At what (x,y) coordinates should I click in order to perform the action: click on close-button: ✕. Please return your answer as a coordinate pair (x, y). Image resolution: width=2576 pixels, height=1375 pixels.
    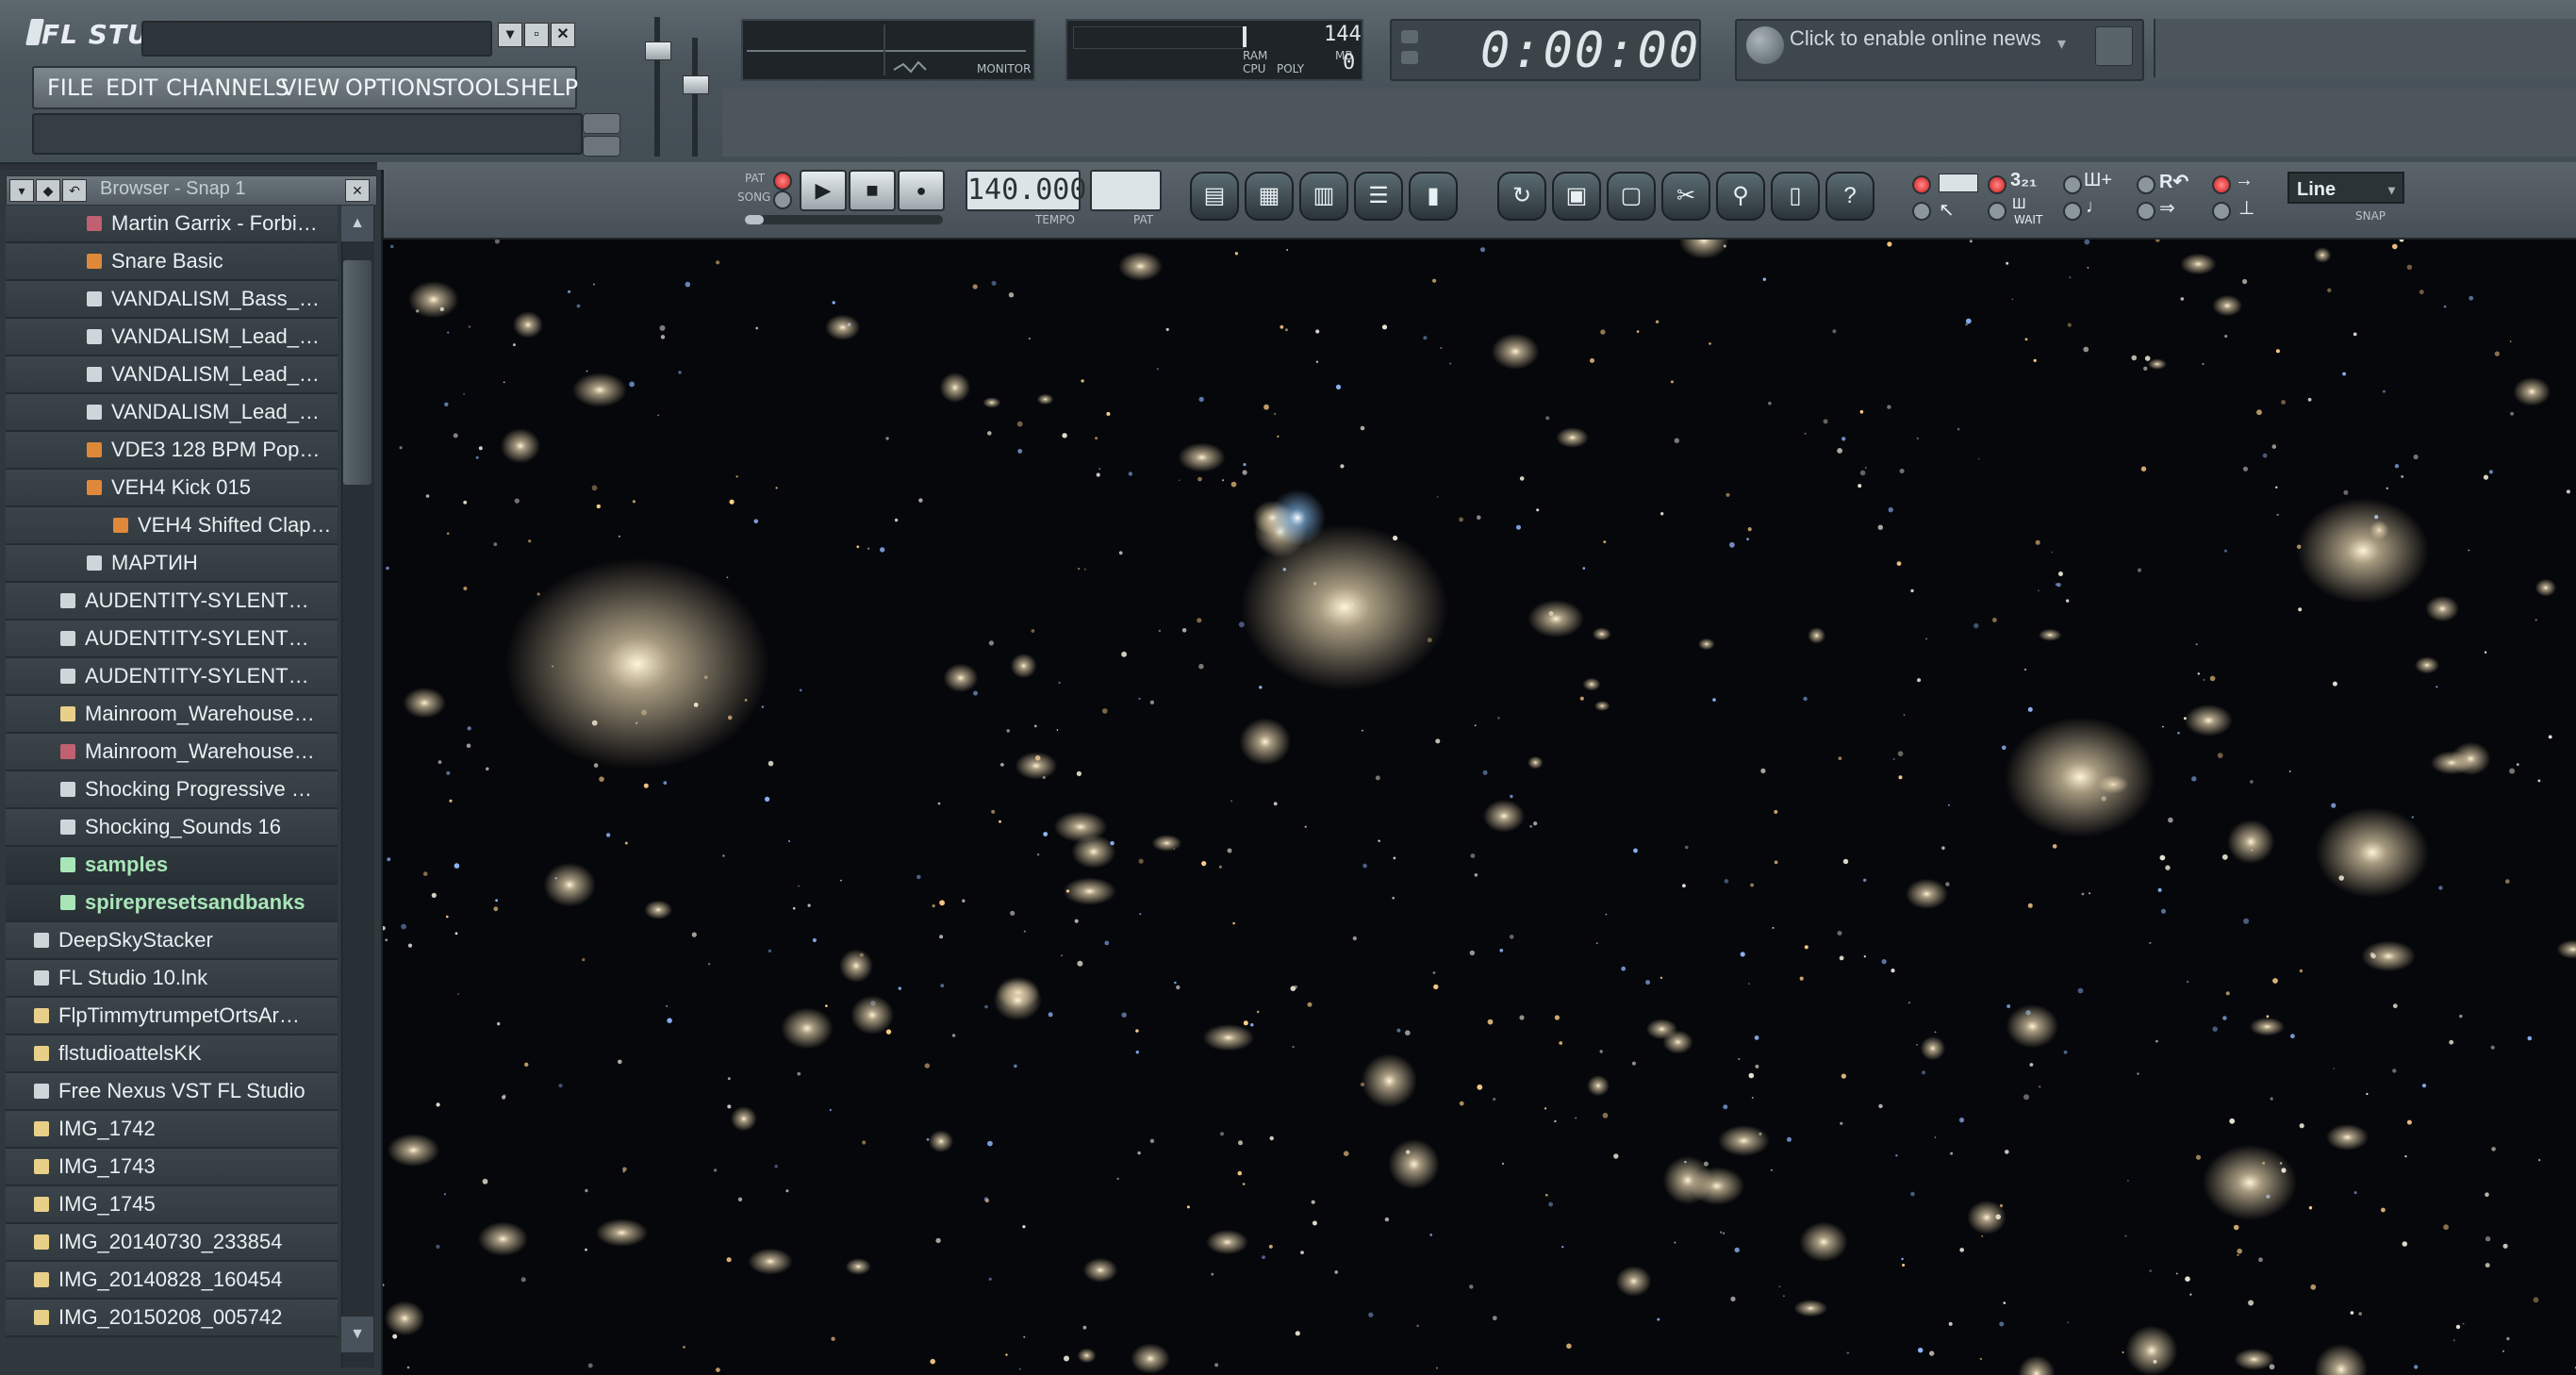
    Looking at the image, I should click on (563, 35).